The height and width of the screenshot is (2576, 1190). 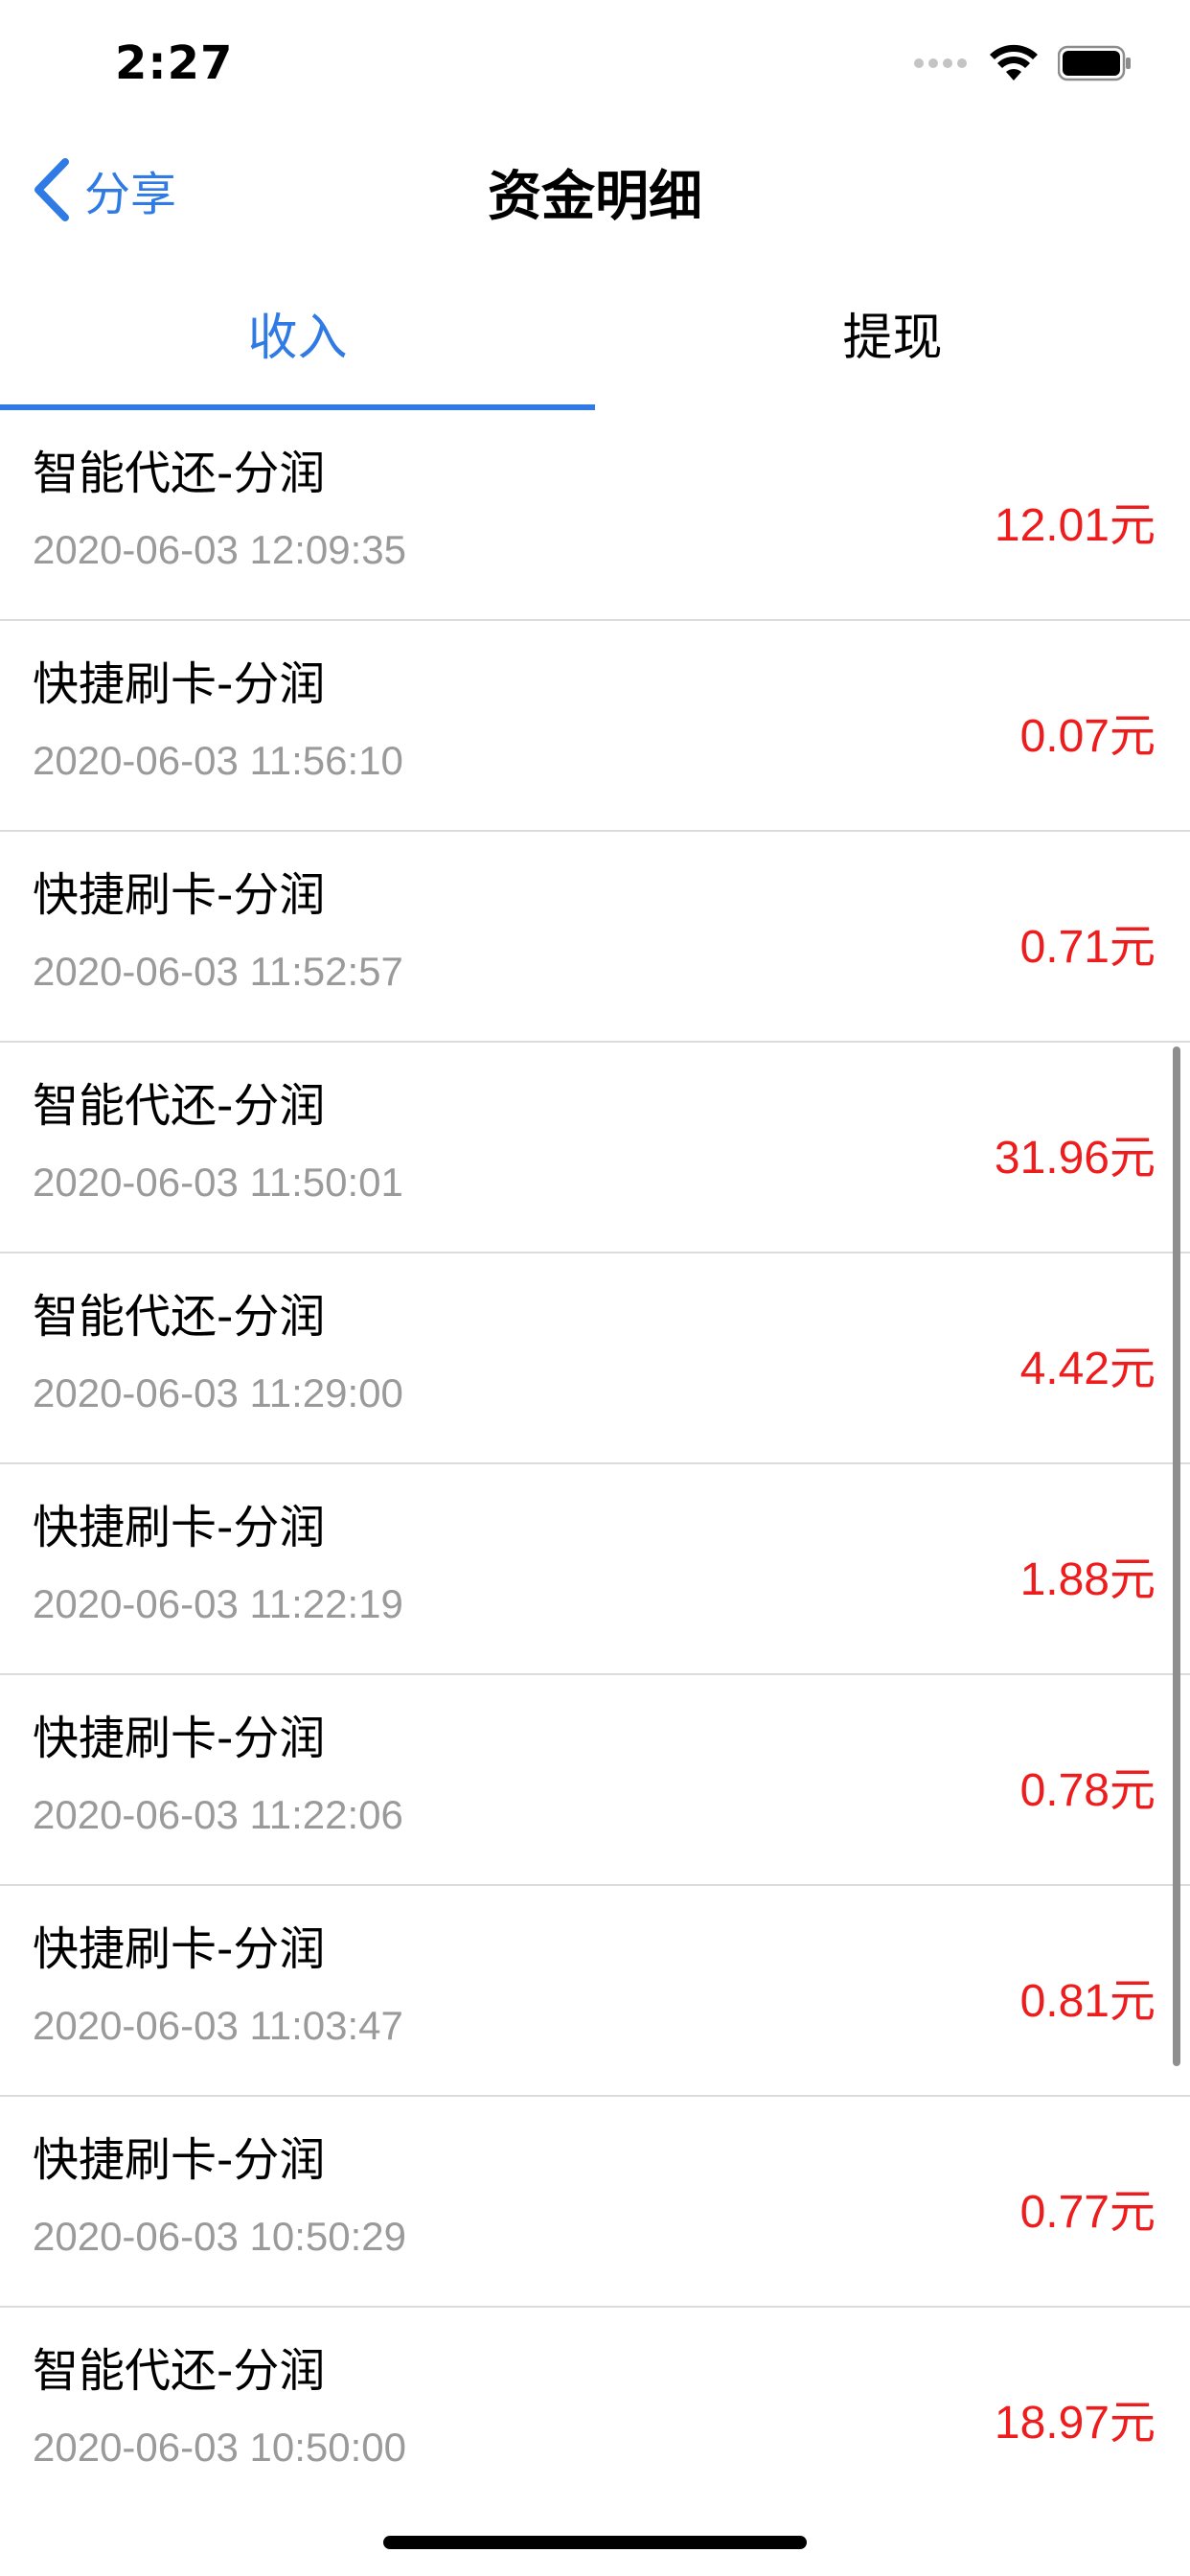 I want to click on battery-icon, so click(x=1095, y=63).